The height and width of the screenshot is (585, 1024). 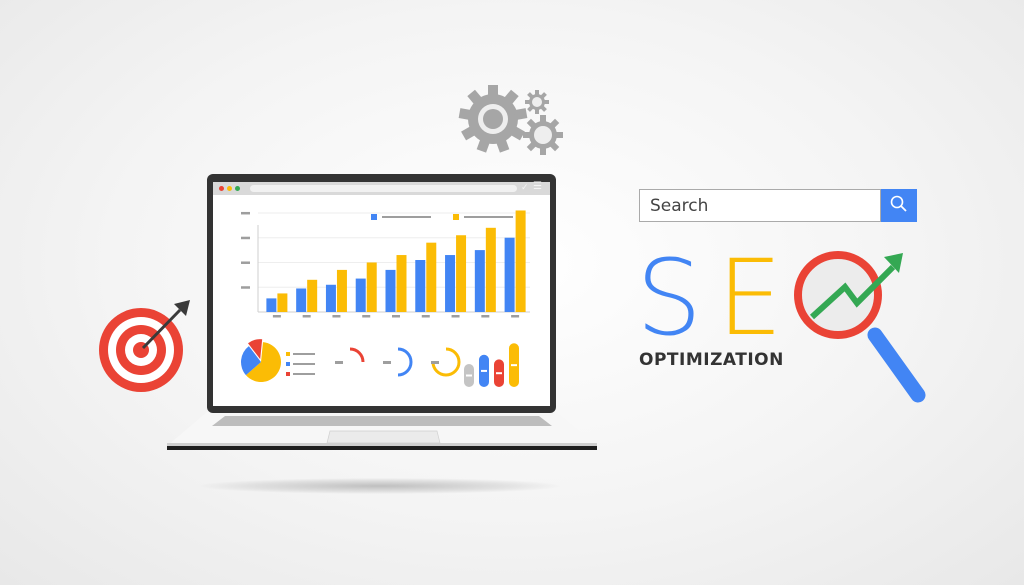 I want to click on bar-chart, so click(x=385, y=264).